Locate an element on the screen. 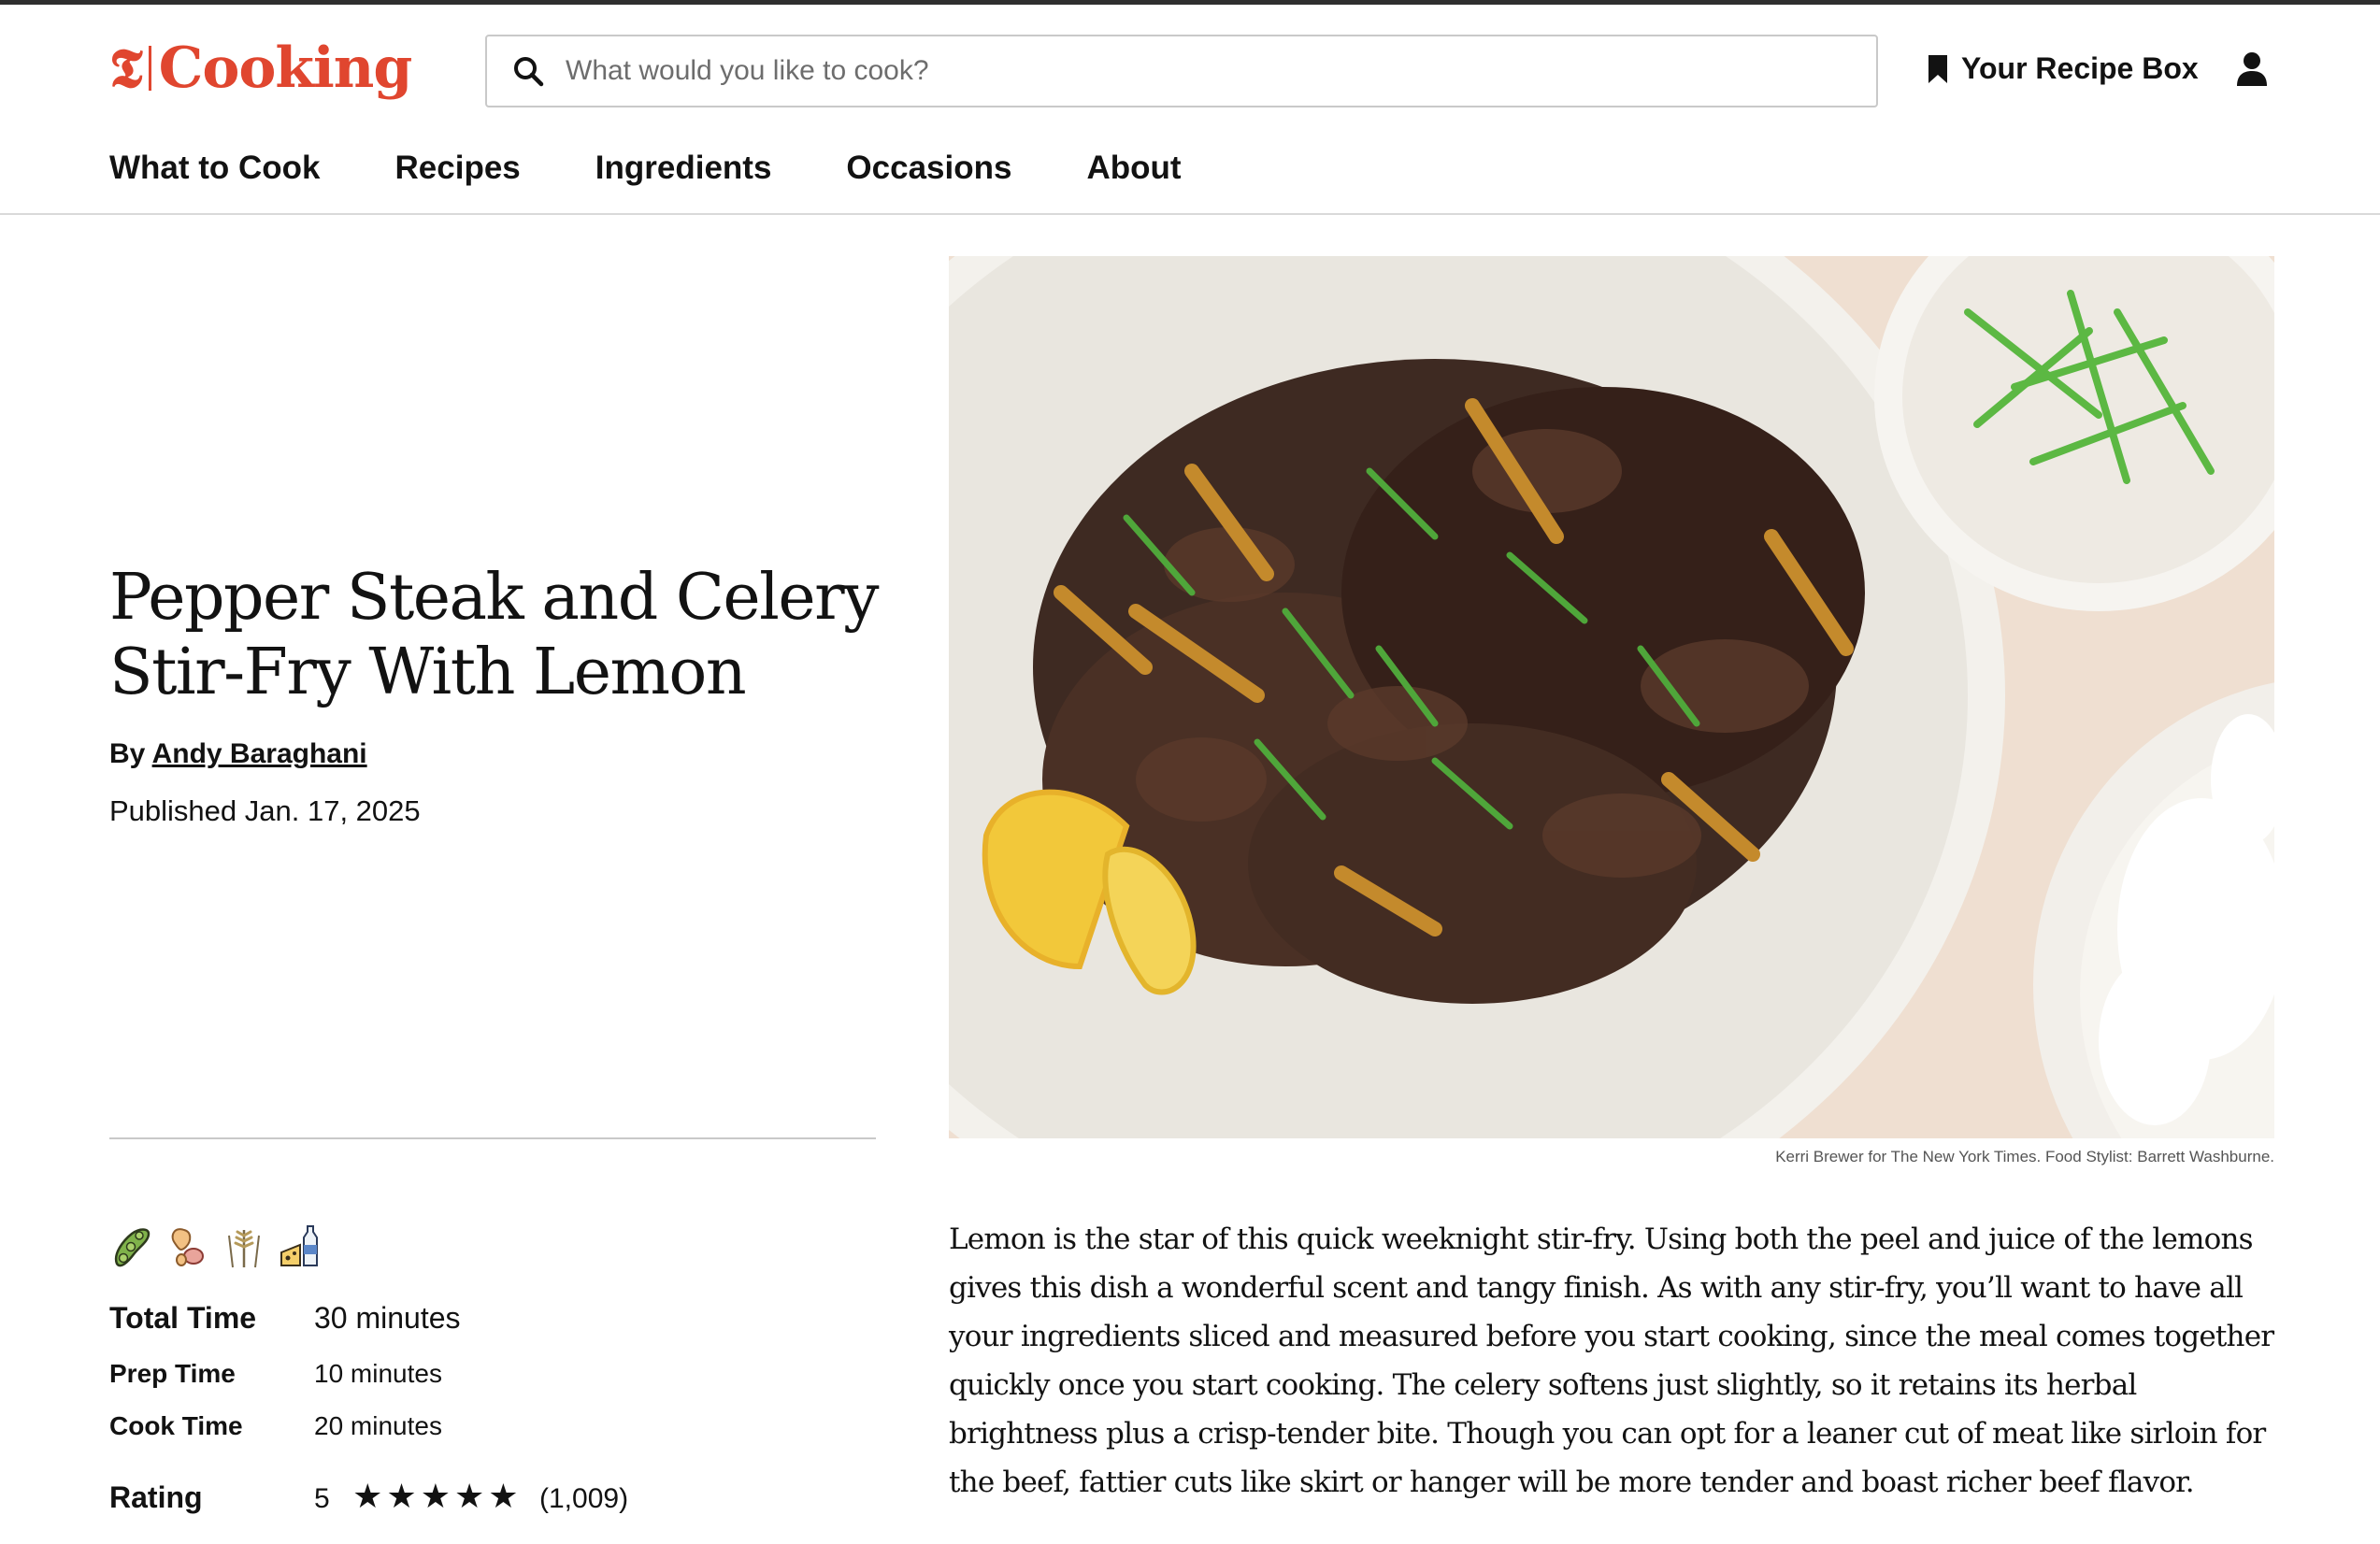 Image resolution: width=2380 pixels, height=1544 pixels. cook-time-label: Cook Time is located at coordinates (176, 1425).